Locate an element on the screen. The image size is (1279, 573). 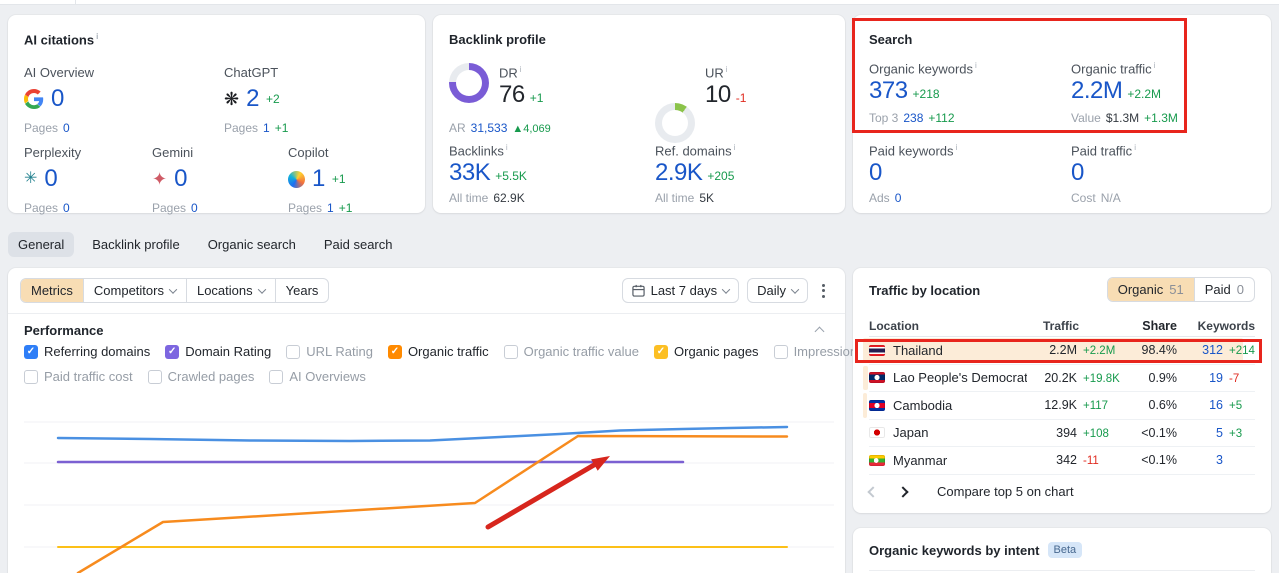
gemini-icon: ✦ is located at coordinates (160, 179).